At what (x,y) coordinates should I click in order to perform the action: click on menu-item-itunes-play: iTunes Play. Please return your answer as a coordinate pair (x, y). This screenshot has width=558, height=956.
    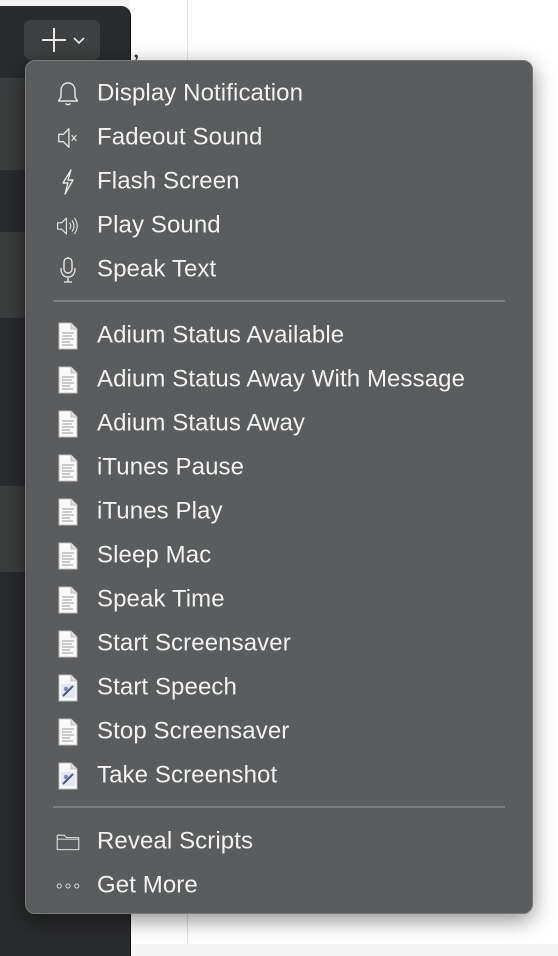
    Looking at the image, I should click on (279, 512).